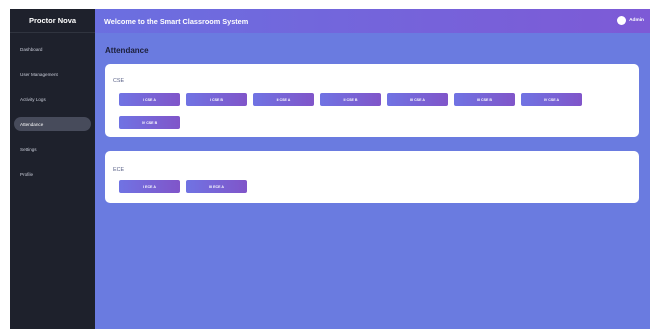  Describe the element at coordinates (32, 124) in the screenshot. I see `sidebar-item-label: Attendance` at that location.